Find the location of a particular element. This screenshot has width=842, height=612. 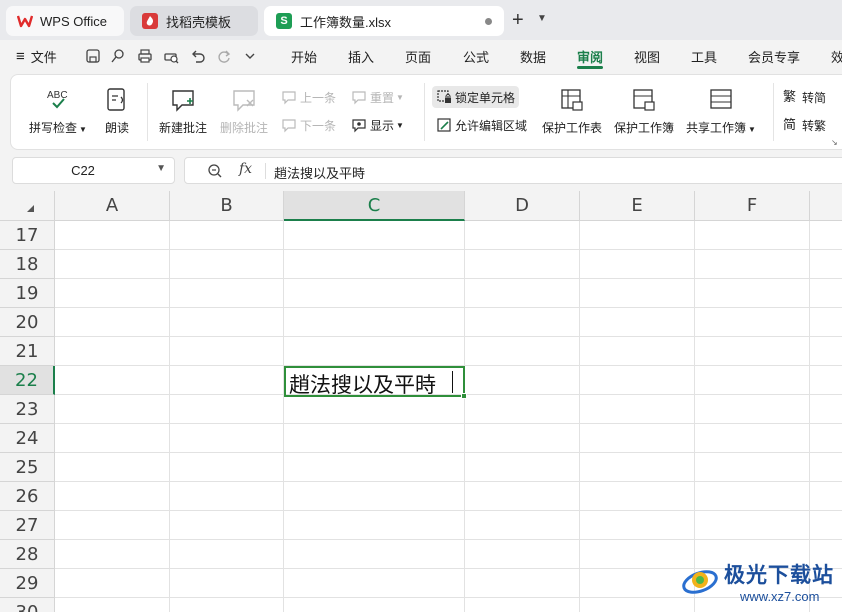

next-comment-button: 下一条 is located at coordinates (308, 125).